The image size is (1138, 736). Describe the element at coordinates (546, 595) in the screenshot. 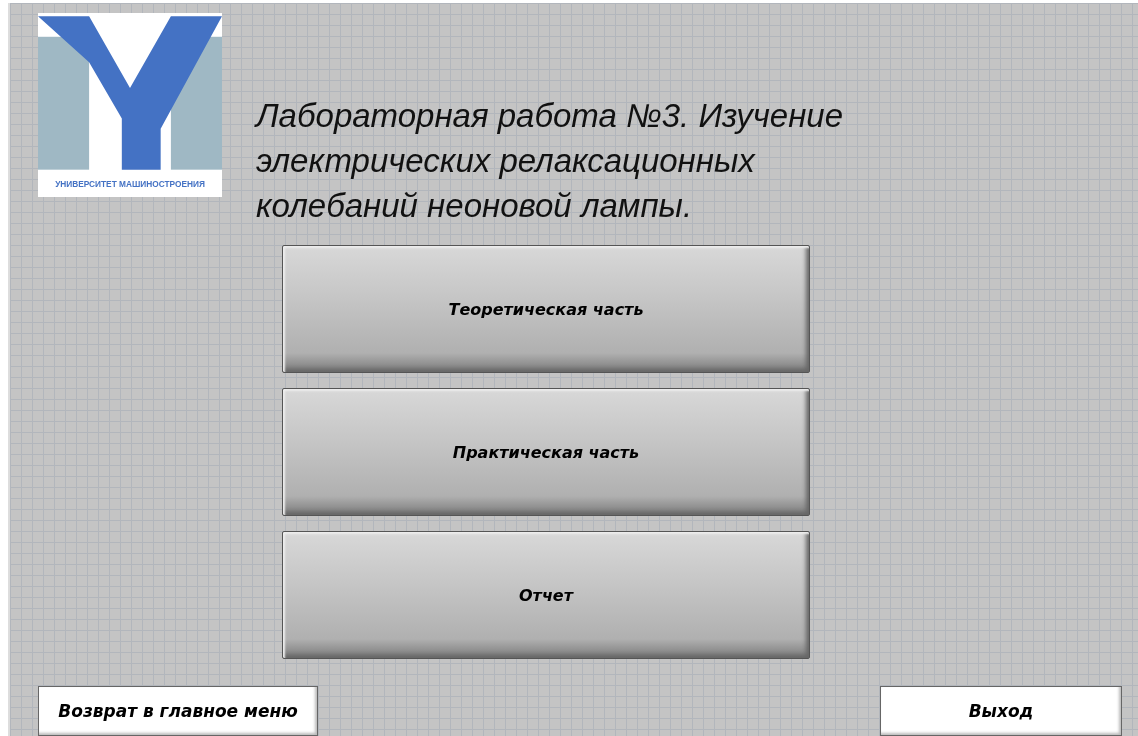

I see `menu-button: Отчет` at that location.